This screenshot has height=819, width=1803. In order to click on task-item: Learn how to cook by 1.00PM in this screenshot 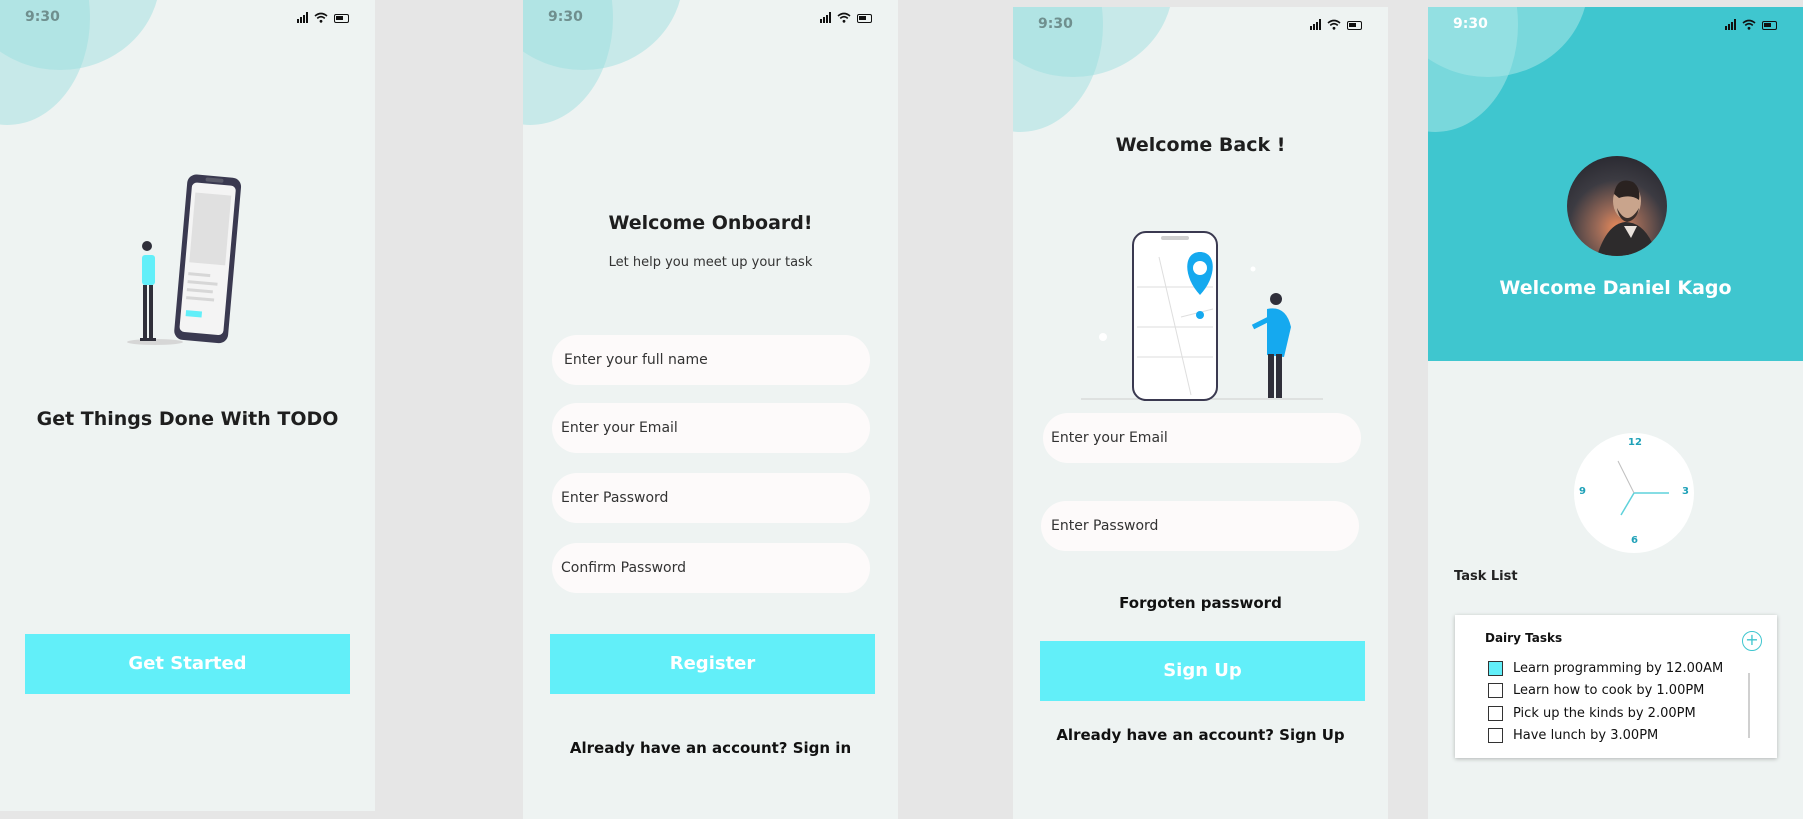, I will do `click(1596, 690)`.